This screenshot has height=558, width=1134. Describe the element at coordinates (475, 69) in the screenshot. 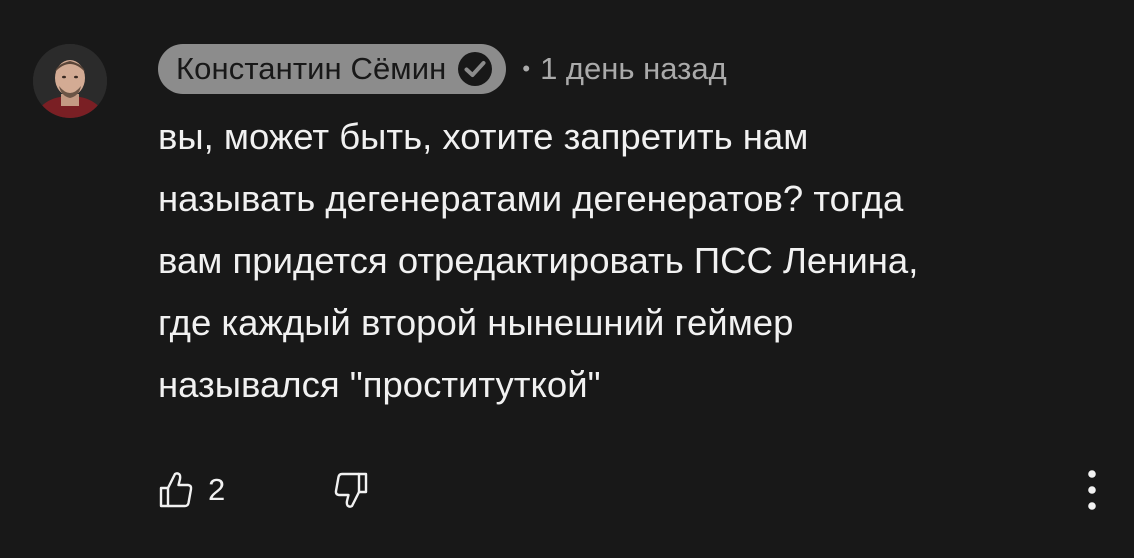

I see `checkmark-circle-icon` at that location.